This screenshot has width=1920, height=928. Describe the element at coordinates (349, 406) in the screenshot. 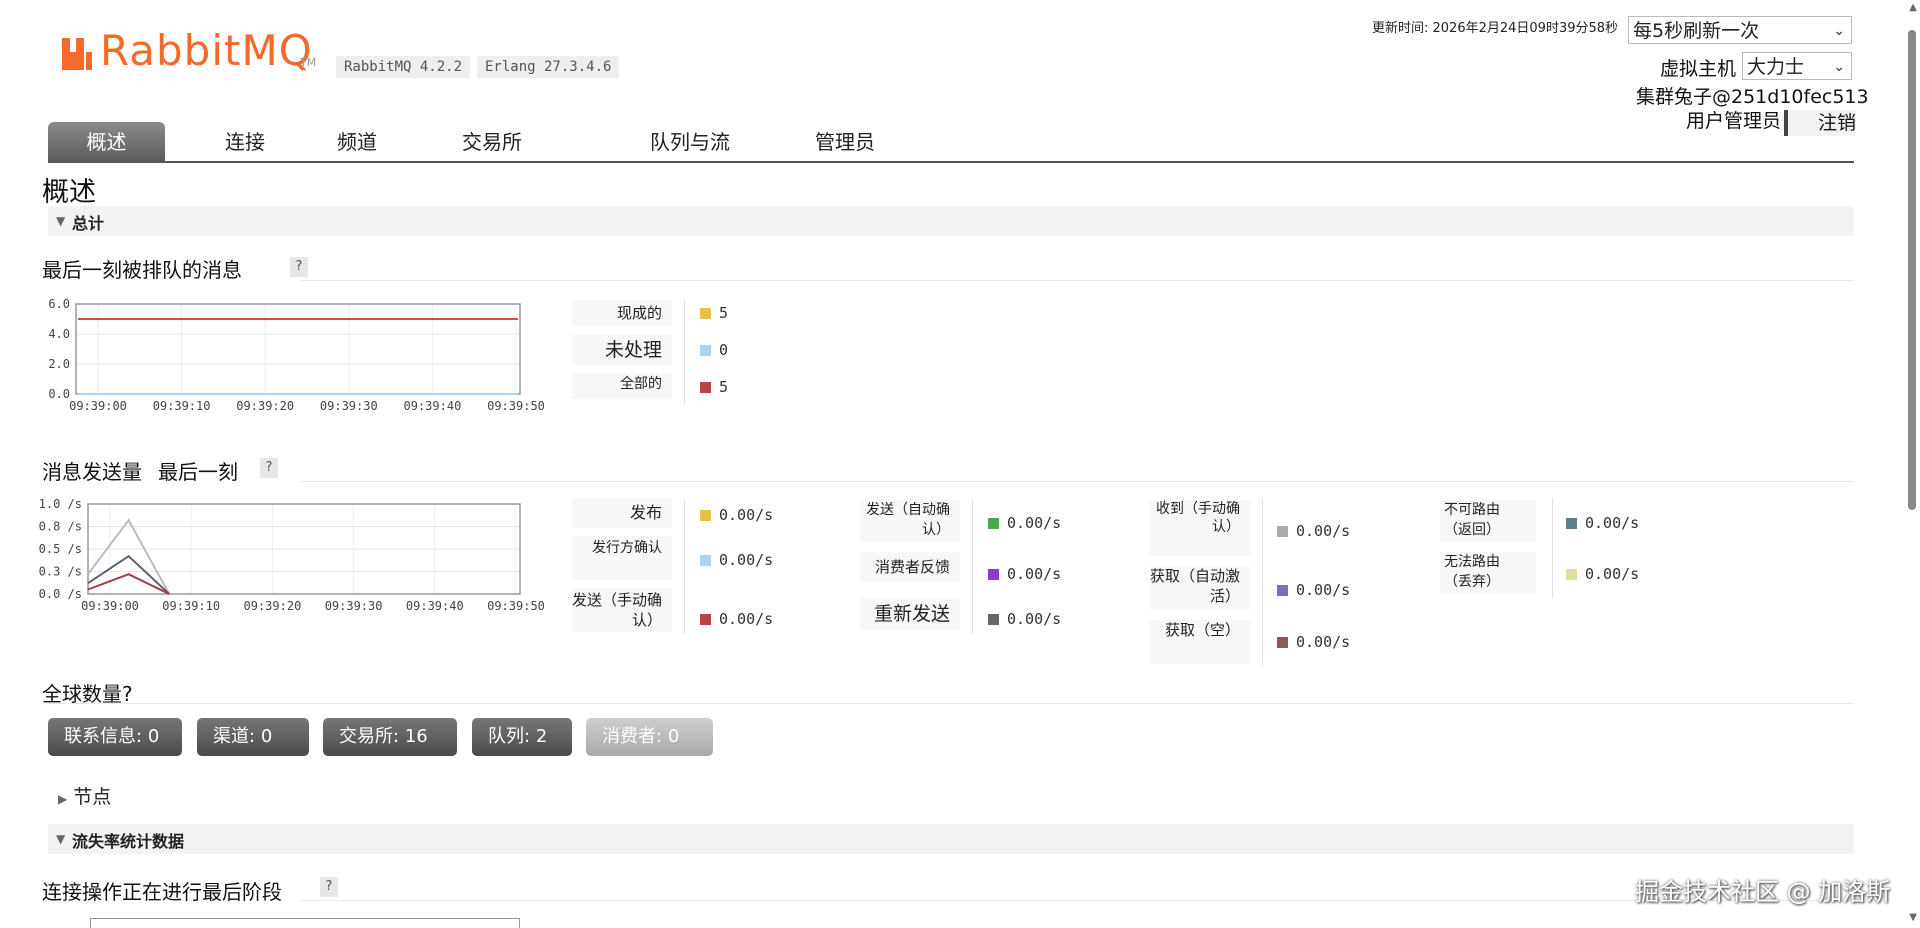

I see `x-tick-label: 09:39:30` at that location.